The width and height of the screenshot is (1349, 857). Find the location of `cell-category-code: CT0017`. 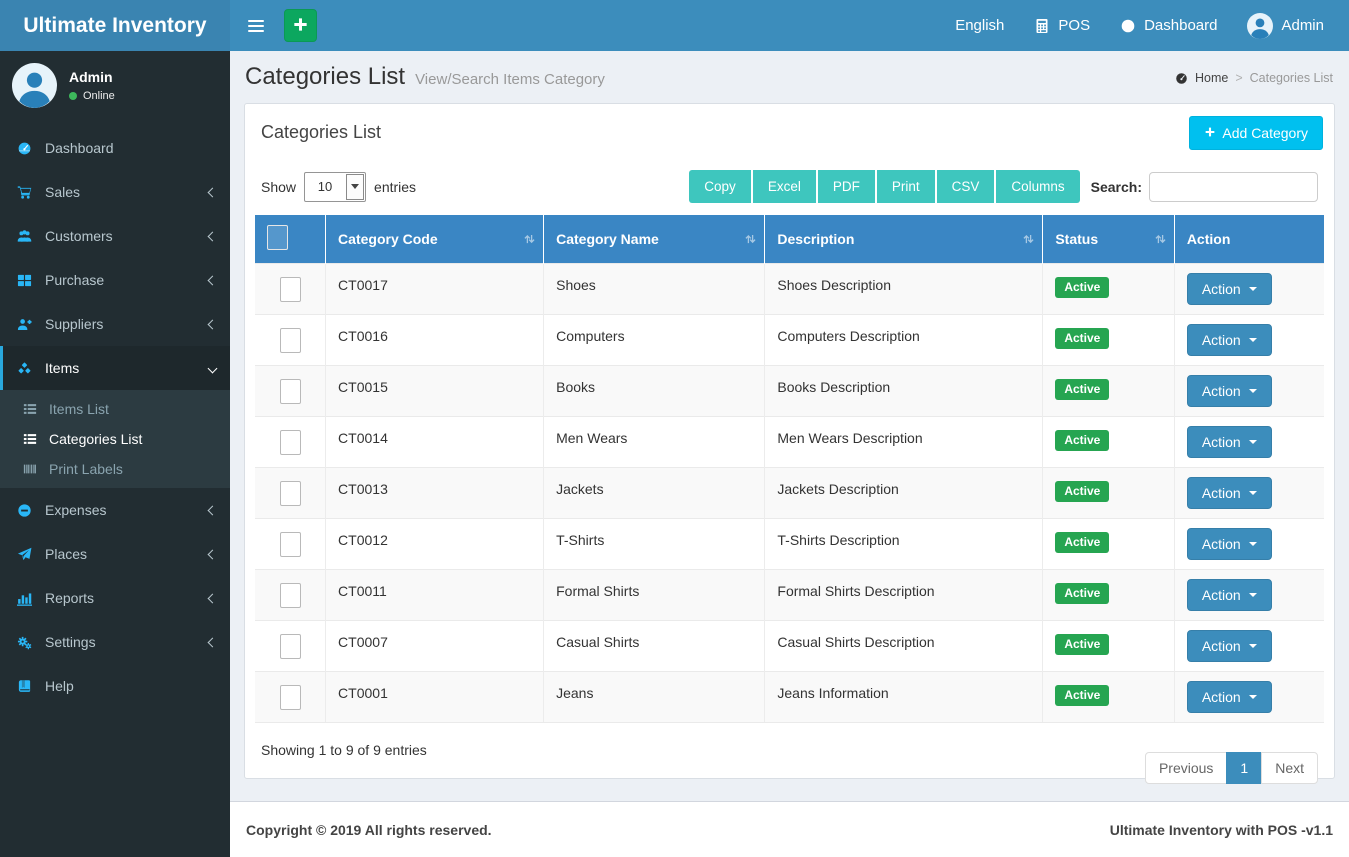

cell-category-code: CT0017 is located at coordinates (434, 289).